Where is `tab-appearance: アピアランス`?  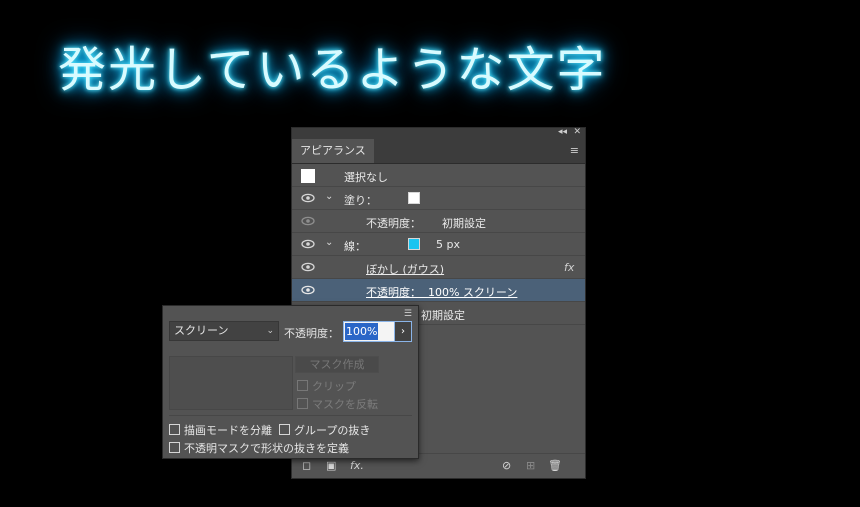 tab-appearance: アピアランス is located at coordinates (333, 151).